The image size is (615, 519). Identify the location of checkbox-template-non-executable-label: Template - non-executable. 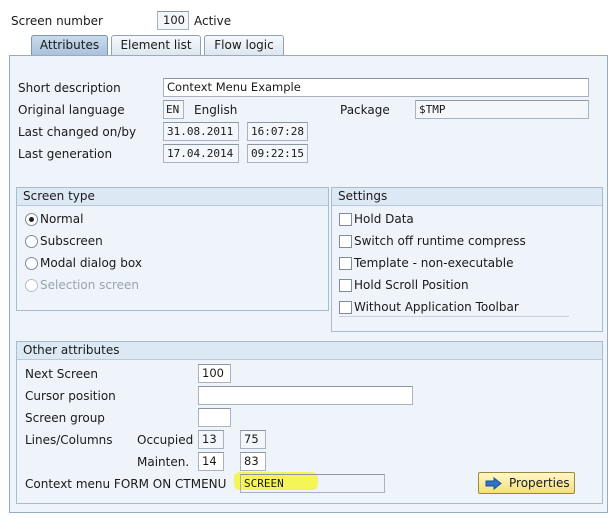
(434, 263).